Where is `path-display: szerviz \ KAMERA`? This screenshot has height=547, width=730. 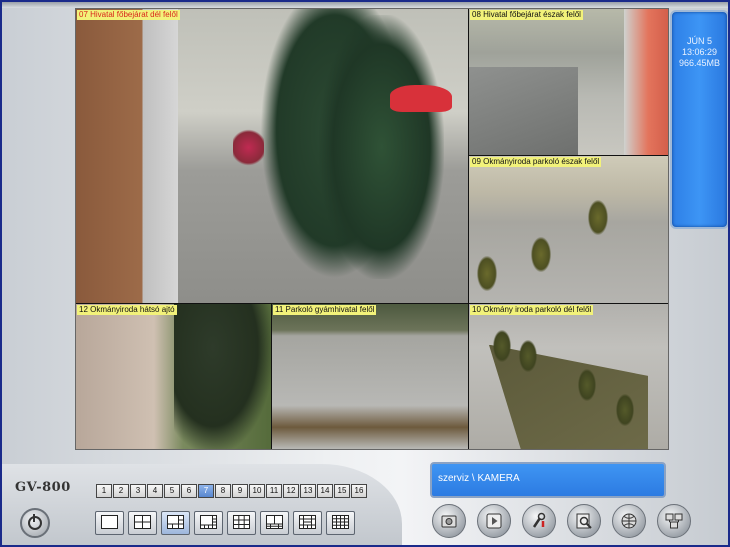 path-display: szerviz \ KAMERA is located at coordinates (548, 480).